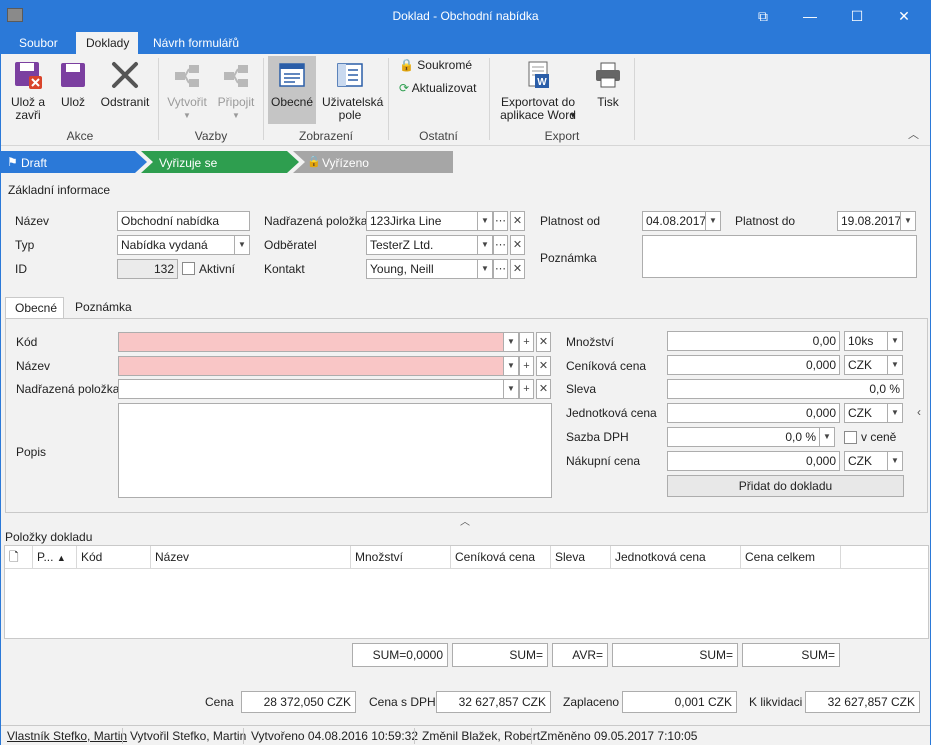 The width and height of the screenshot is (931, 745). What do you see at coordinates (779, 256) in the screenshot?
I see `note-textarea` at bounding box center [779, 256].